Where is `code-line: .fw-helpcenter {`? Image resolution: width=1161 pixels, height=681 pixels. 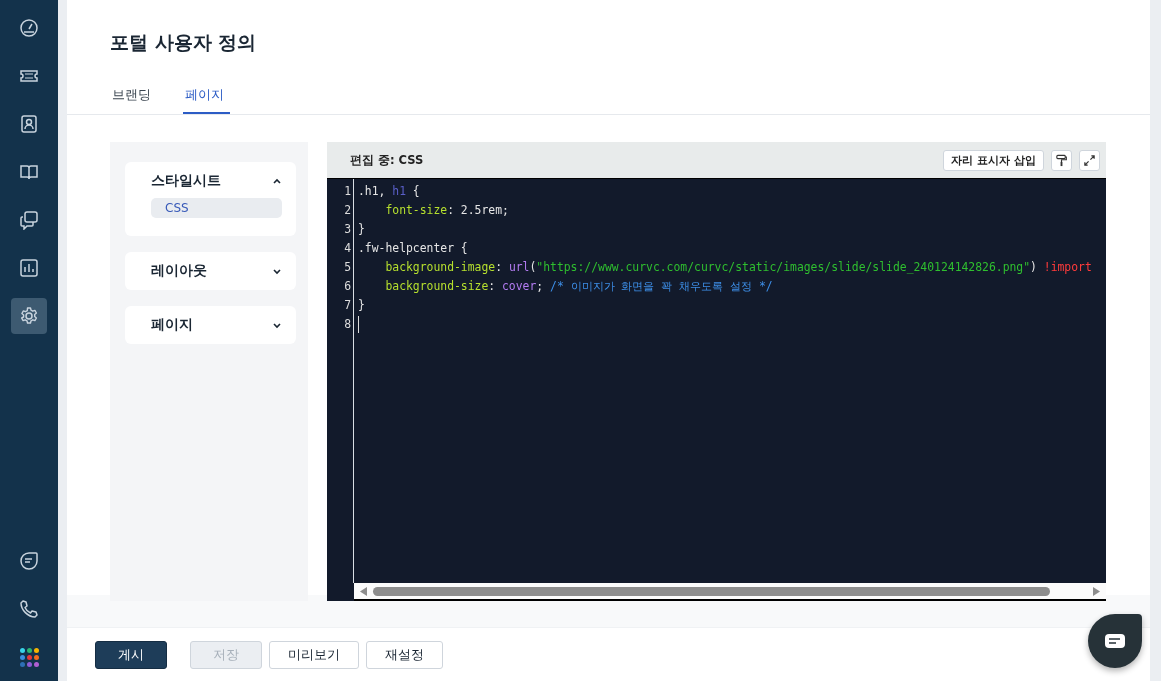
code-line: .fw-helpcenter { is located at coordinates (413, 248).